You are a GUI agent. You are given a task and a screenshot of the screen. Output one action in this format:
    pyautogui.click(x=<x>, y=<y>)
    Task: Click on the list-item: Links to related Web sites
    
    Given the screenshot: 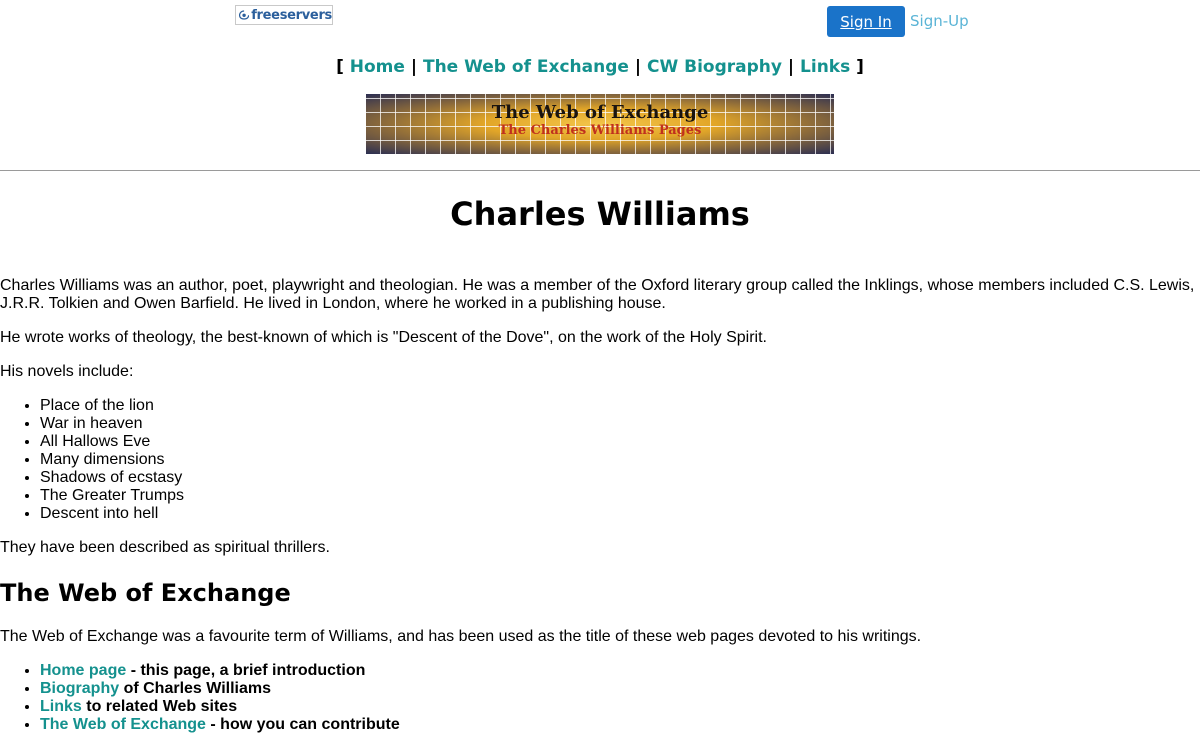 What is the action you would take?
    pyautogui.click(x=220, y=707)
    